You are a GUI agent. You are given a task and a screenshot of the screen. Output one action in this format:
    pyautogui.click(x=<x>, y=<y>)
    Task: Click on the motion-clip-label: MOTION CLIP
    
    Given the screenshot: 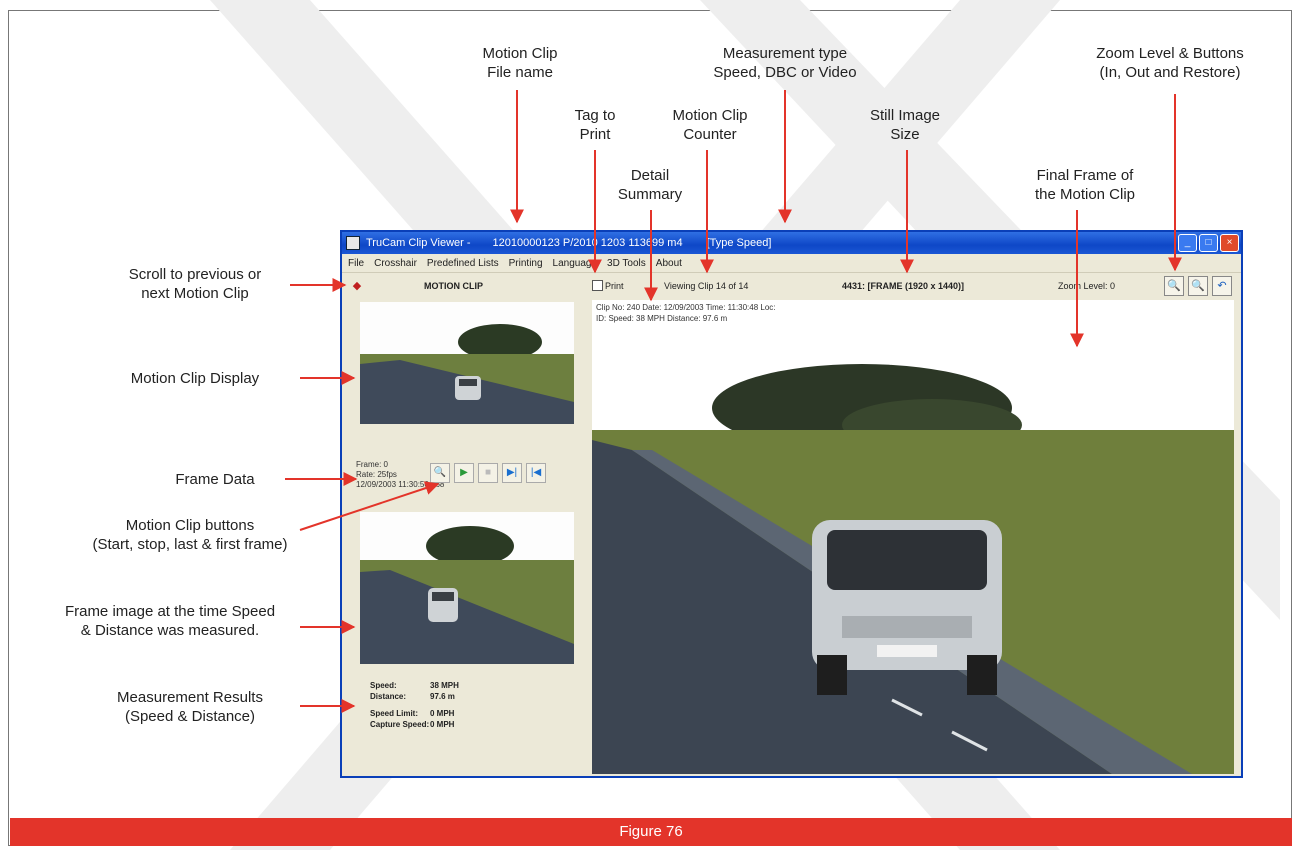 What is the action you would take?
    pyautogui.click(x=453, y=286)
    